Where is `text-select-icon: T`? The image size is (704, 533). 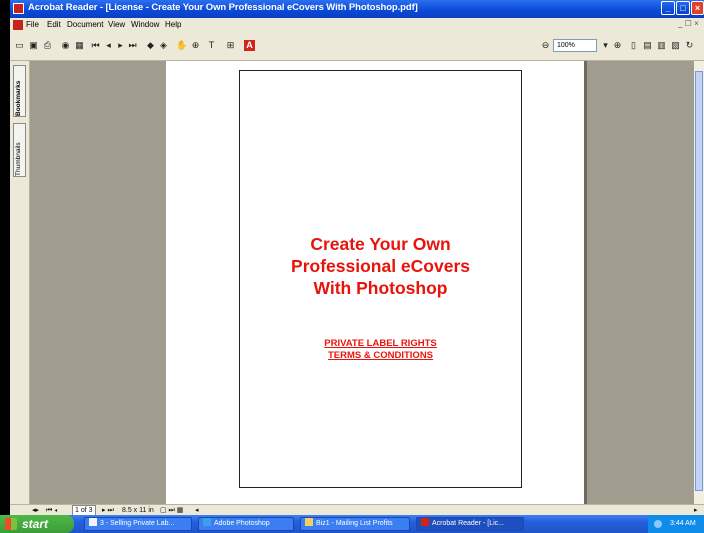
text-select-icon: T is located at coordinates (211, 45).